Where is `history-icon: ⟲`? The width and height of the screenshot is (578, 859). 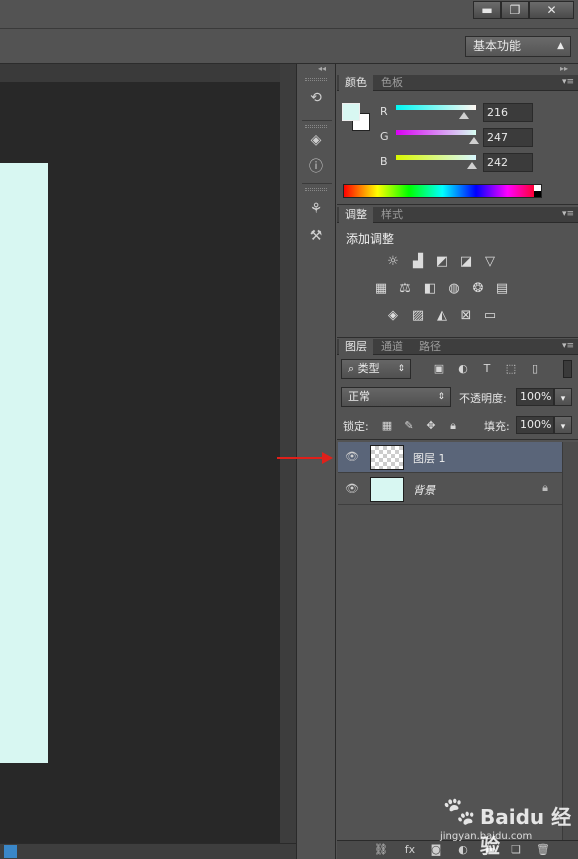
history-icon: ⟲ is located at coordinates (316, 98).